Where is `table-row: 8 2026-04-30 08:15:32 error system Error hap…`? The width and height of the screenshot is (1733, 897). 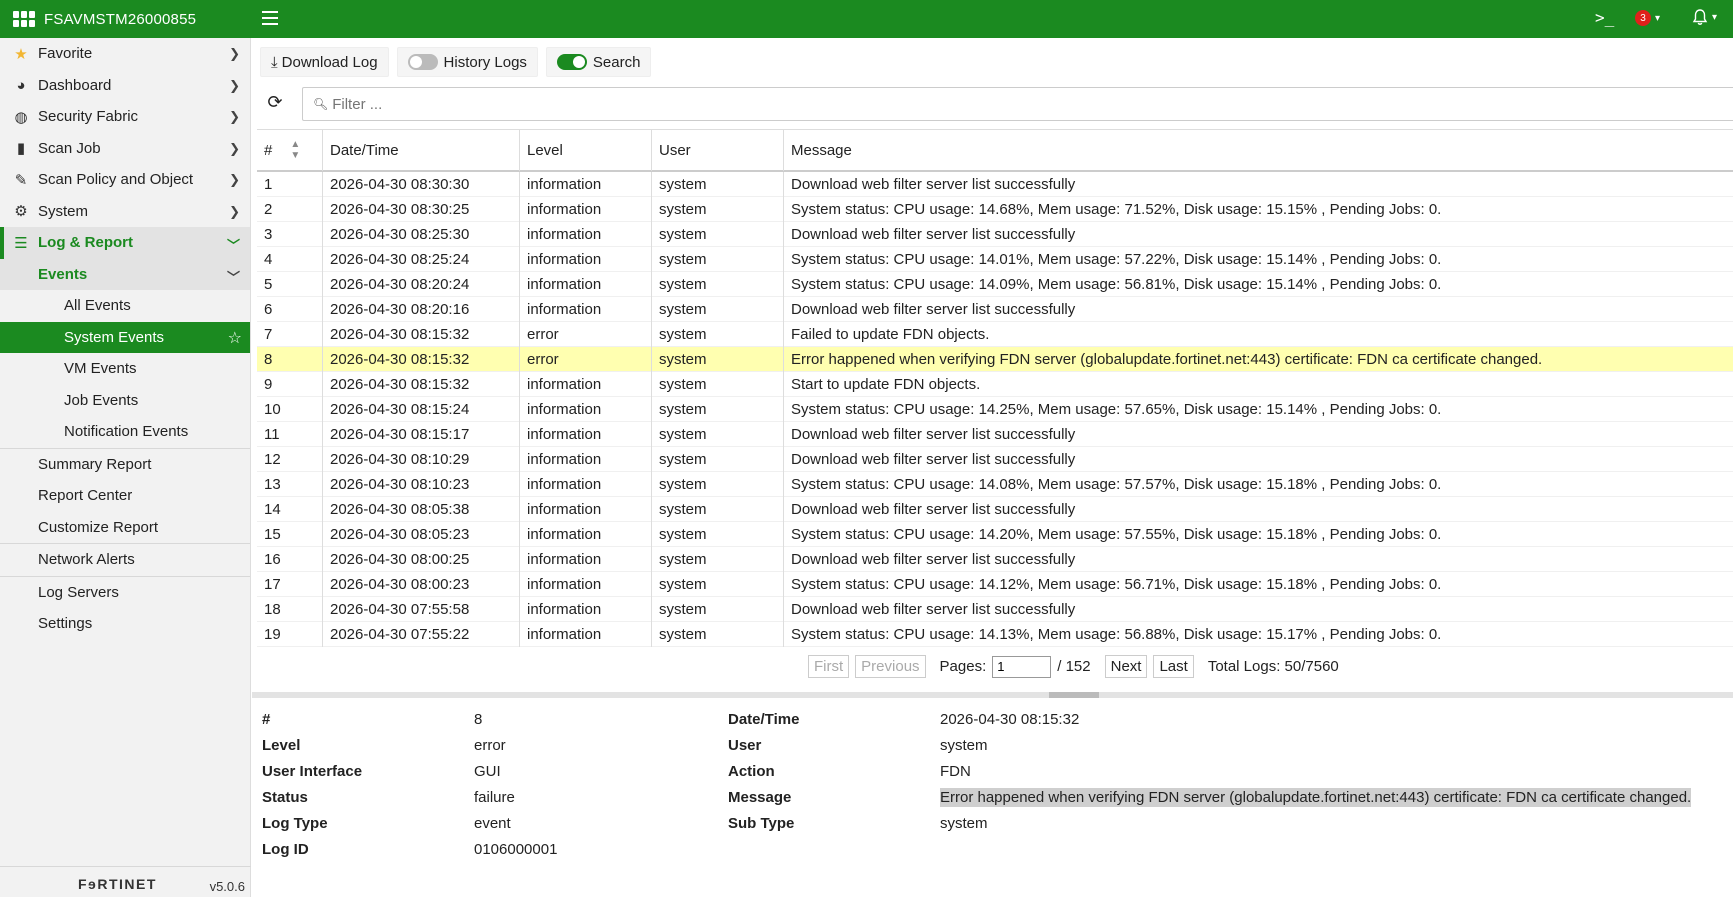
table-row: 8 2026-04-30 08:15:32 error system Error hap… is located at coordinates (995, 359).